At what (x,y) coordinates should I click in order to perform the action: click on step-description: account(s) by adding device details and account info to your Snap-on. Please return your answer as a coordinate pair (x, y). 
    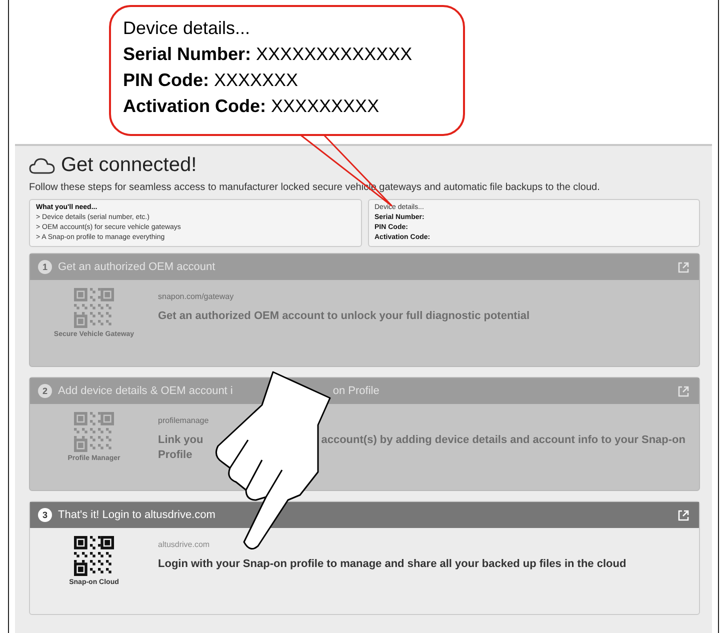
    Looking at the image, I should click on (503, 440).